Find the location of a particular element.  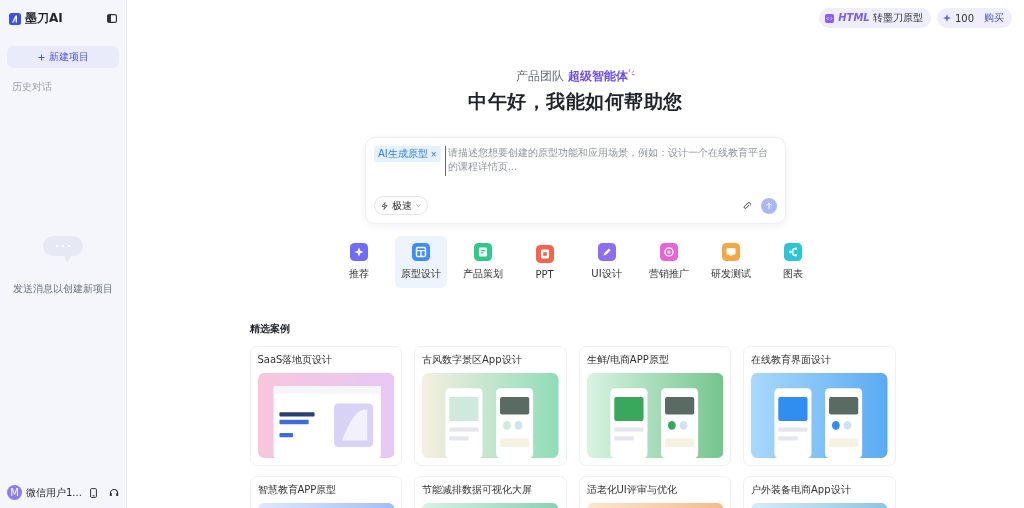

case-card: 在线教育界面设计 is located at coordinates (819, 406).